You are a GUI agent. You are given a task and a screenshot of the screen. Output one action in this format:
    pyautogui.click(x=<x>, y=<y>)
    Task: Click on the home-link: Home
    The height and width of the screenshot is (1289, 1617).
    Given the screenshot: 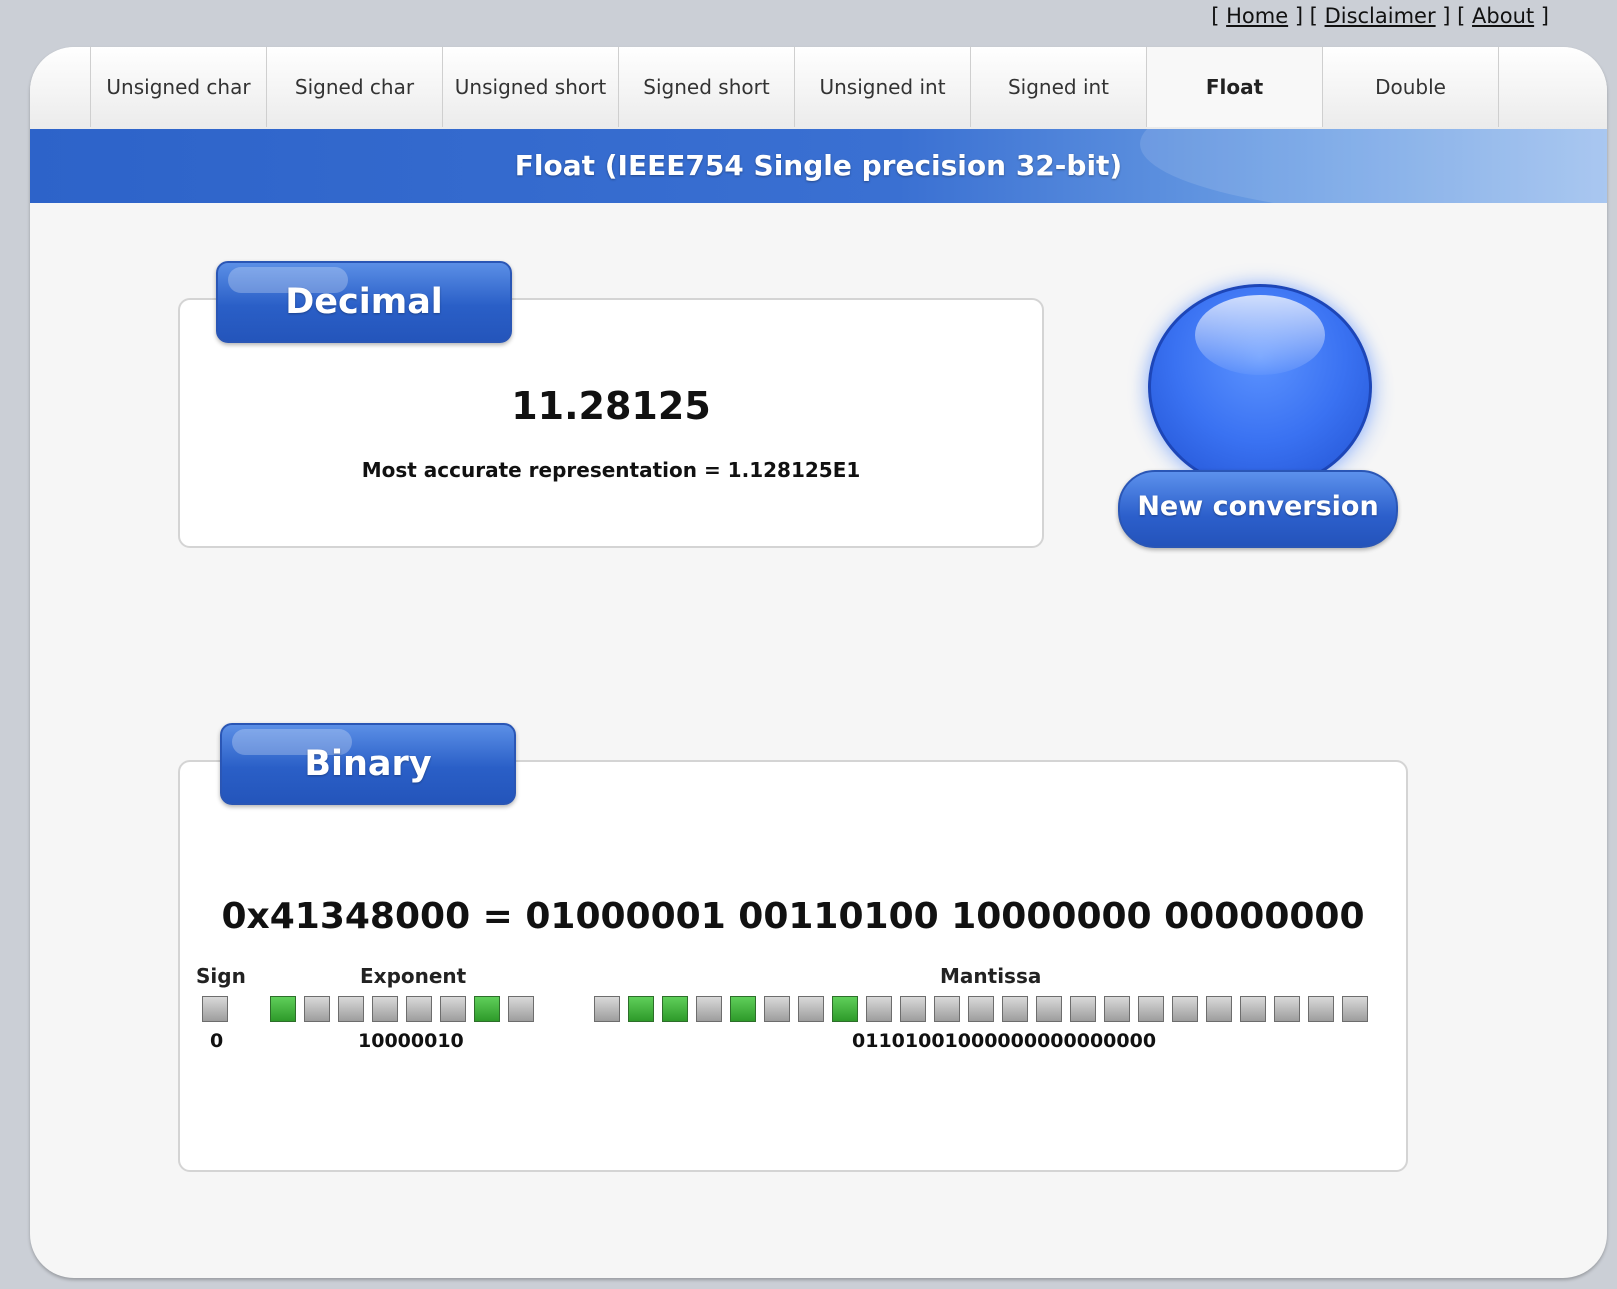 What is the action you would take?
    pyautogui.click(x=1257, y=16)
    